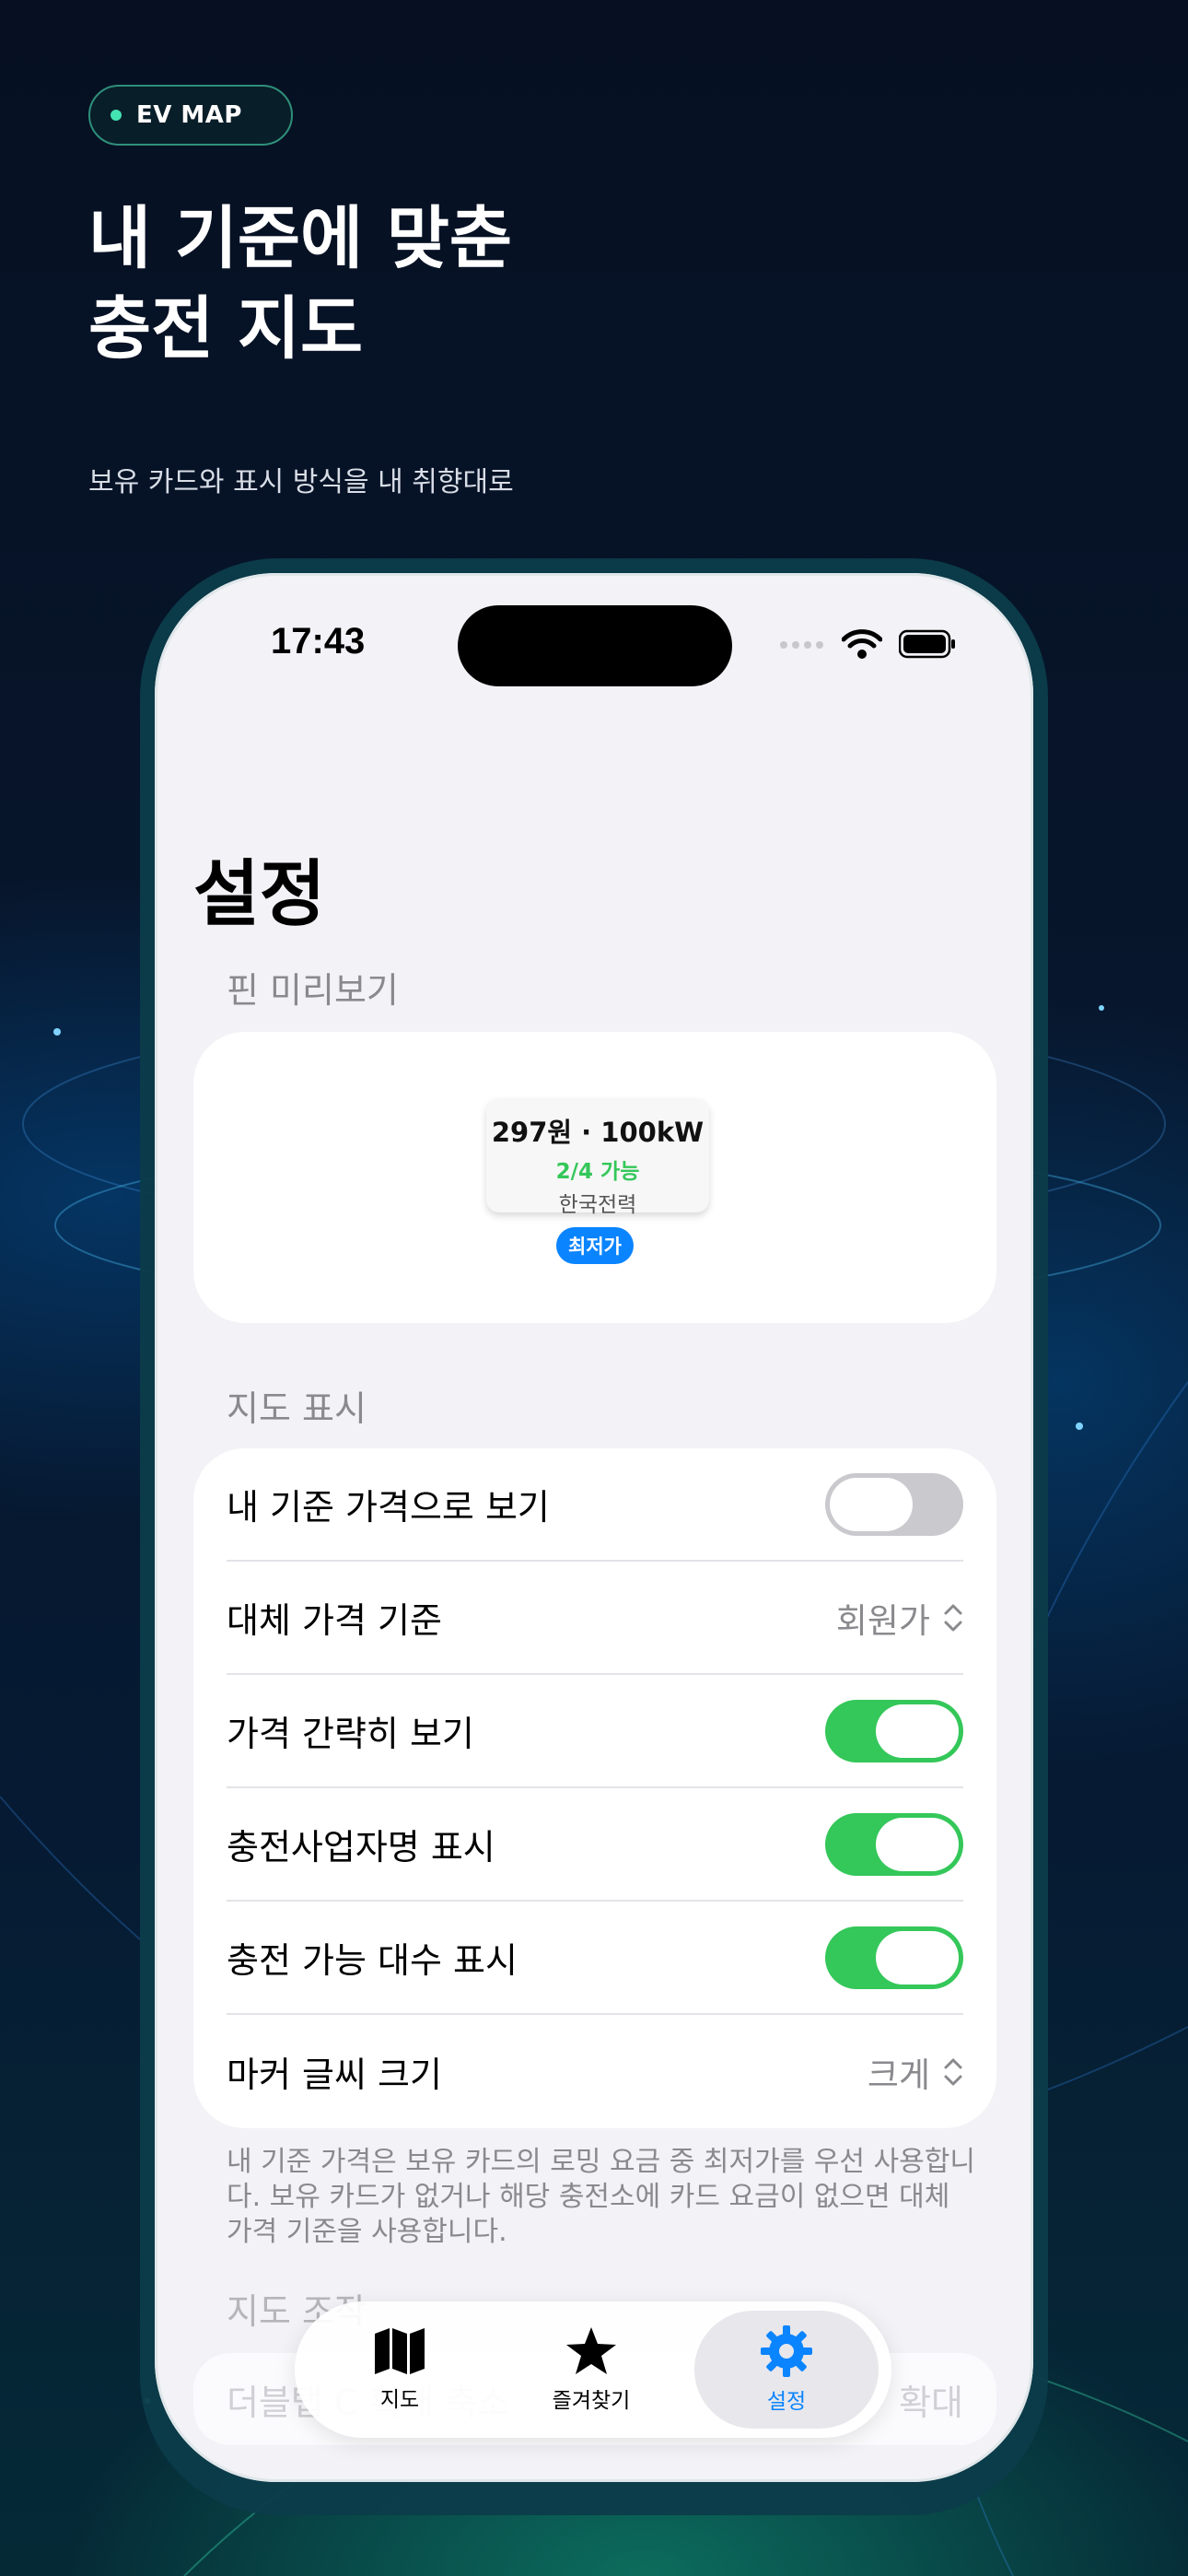 The image size is (1188, 2576). What do you see at coordinates (787, 2402) in the screenshot?
I see `tab-label: 설정` at bounding box center [787, 2402].